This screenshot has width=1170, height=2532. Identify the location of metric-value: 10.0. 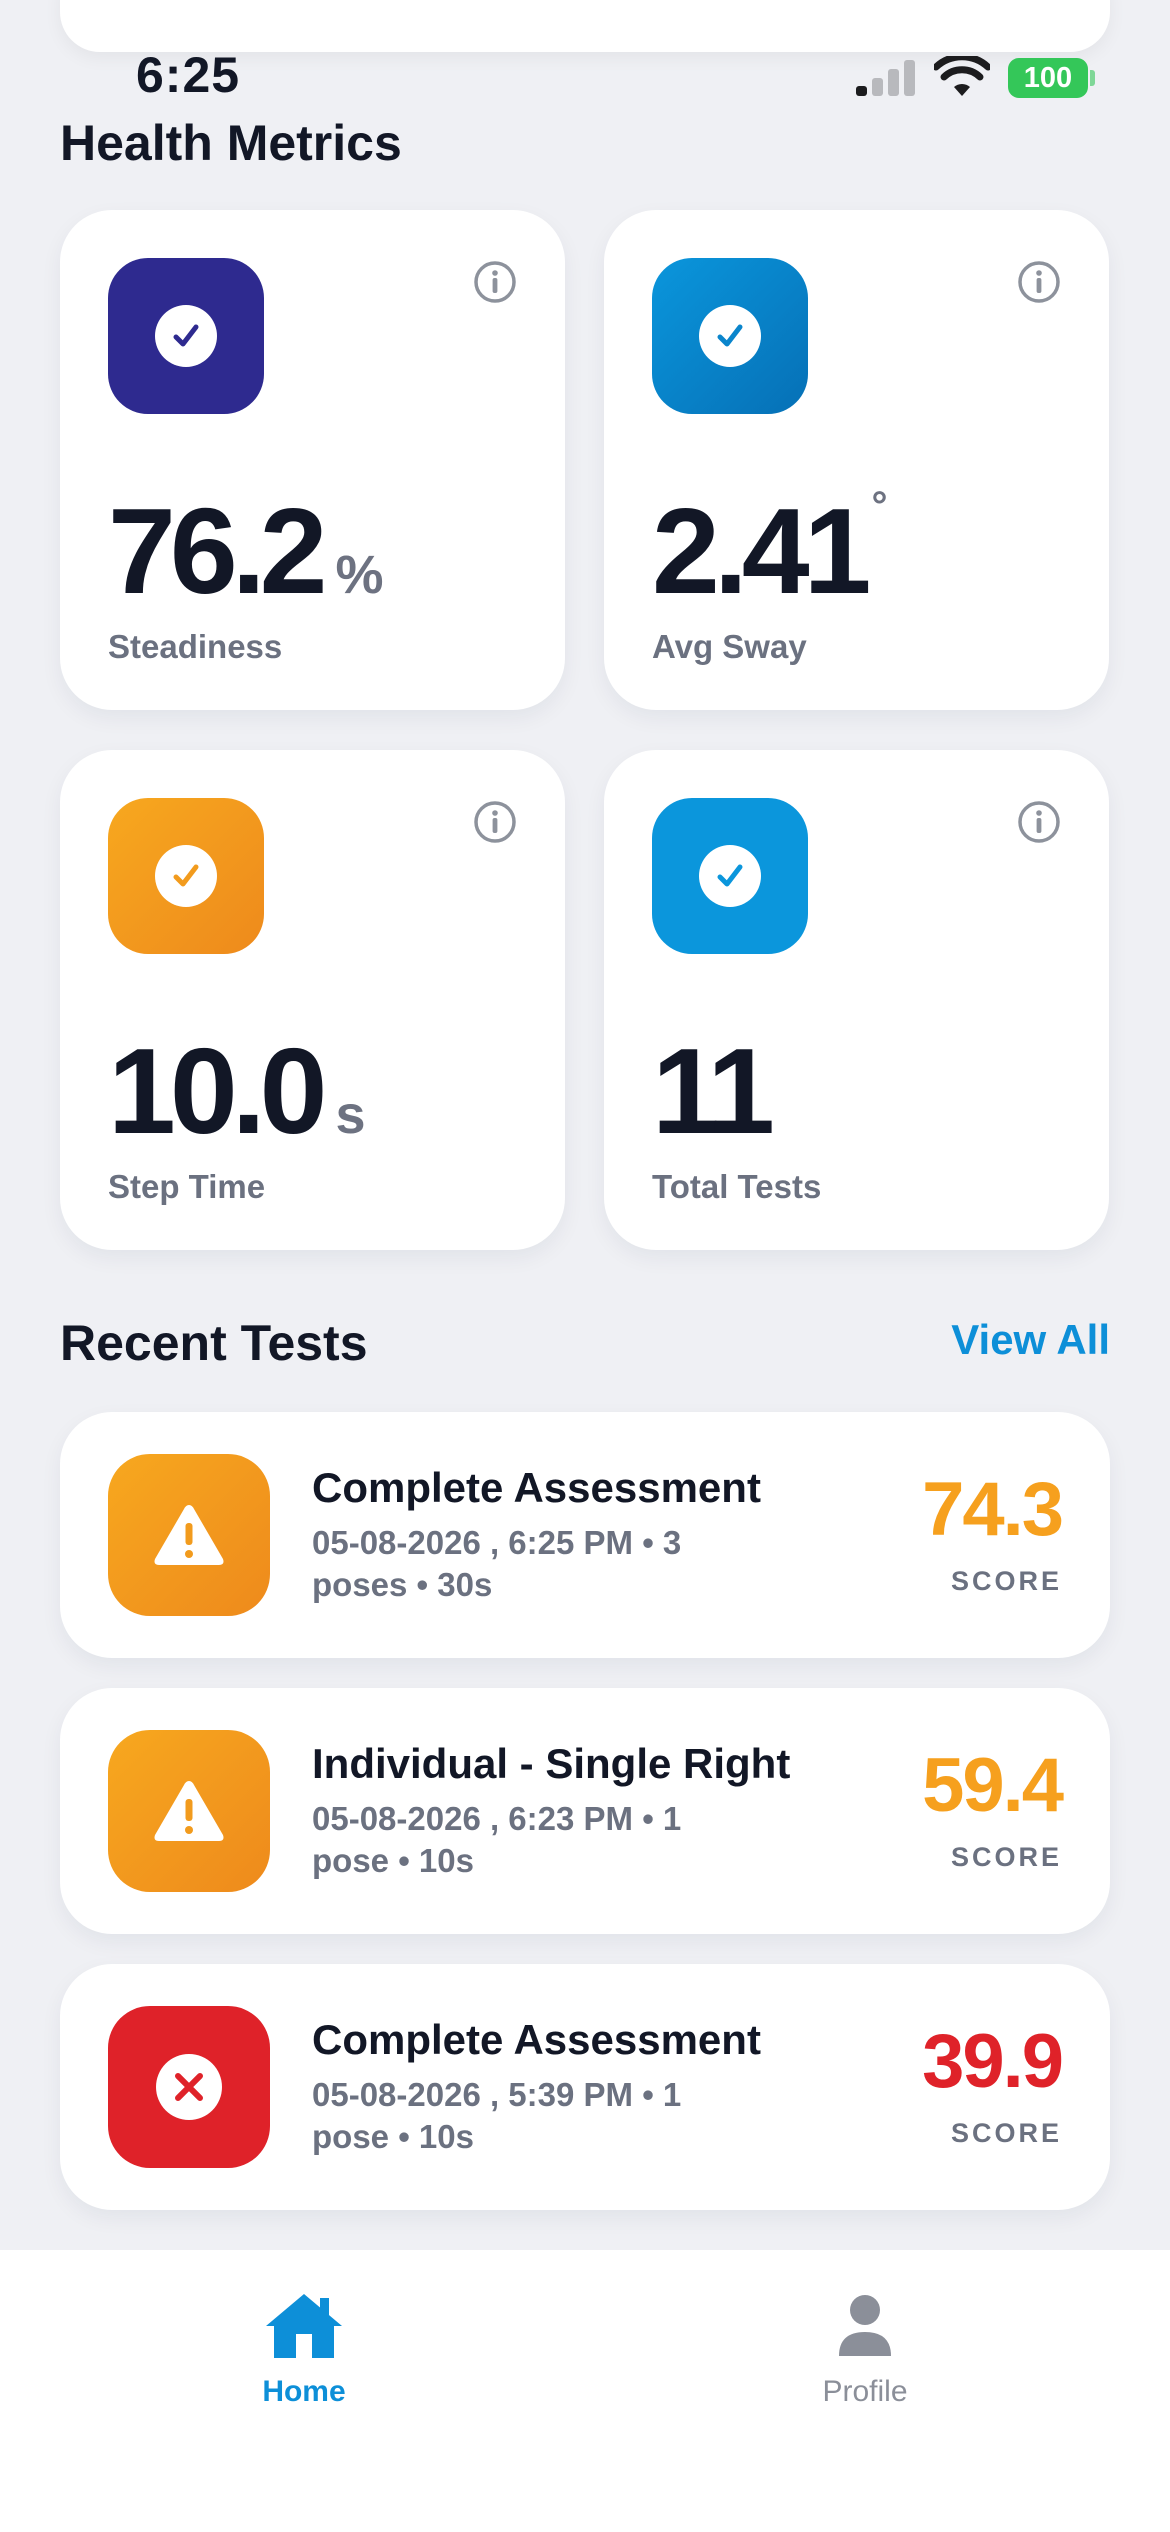
(217, 1091).